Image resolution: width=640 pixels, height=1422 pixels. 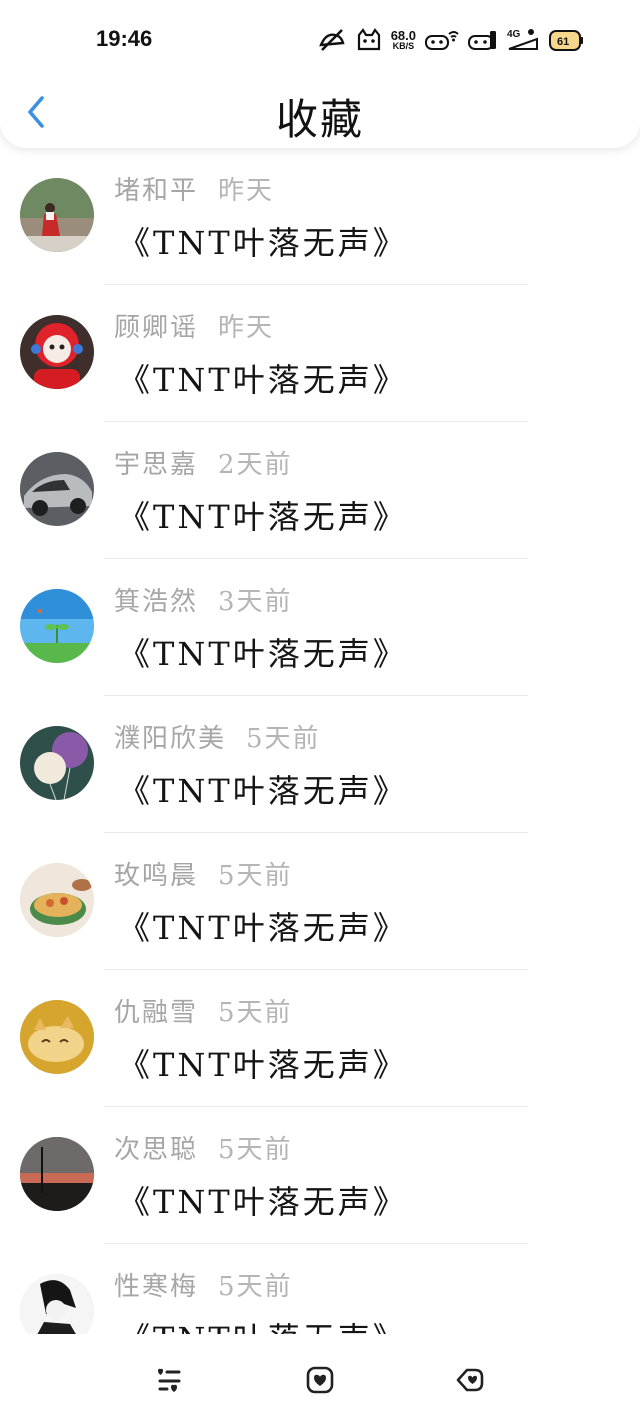 I want to click on list-item: 性寒梅 5天前 《TNT叶落无声》, so click(x=320, y=1289).